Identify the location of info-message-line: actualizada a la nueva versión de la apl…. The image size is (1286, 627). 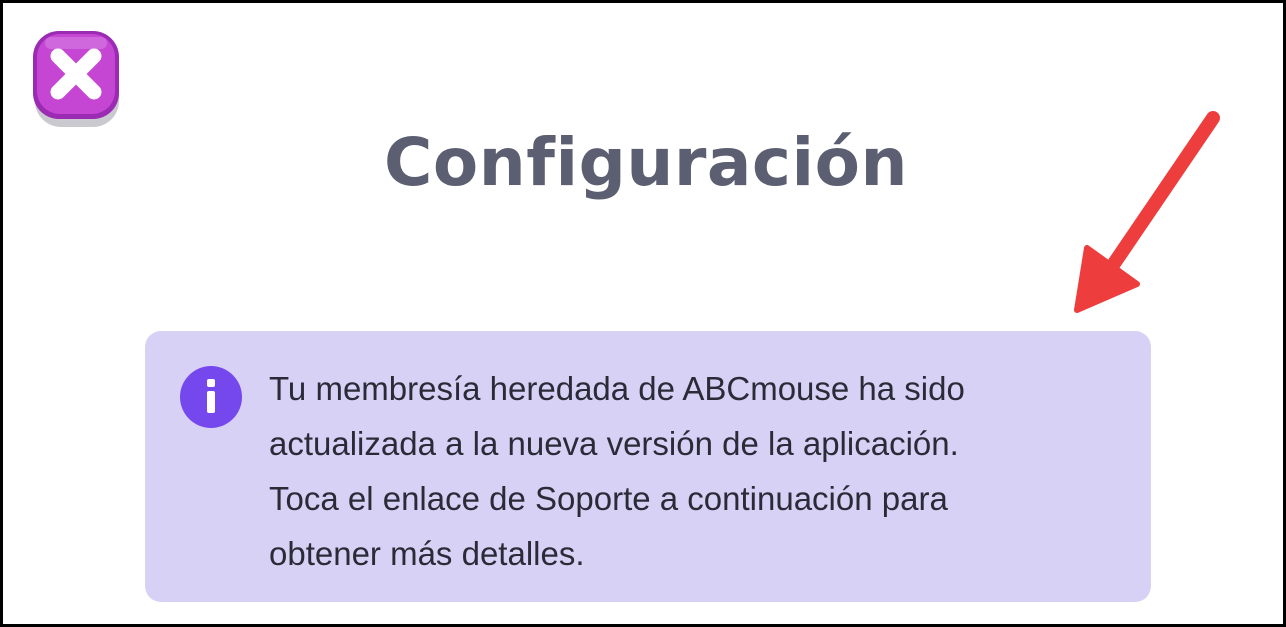
(614, 443).